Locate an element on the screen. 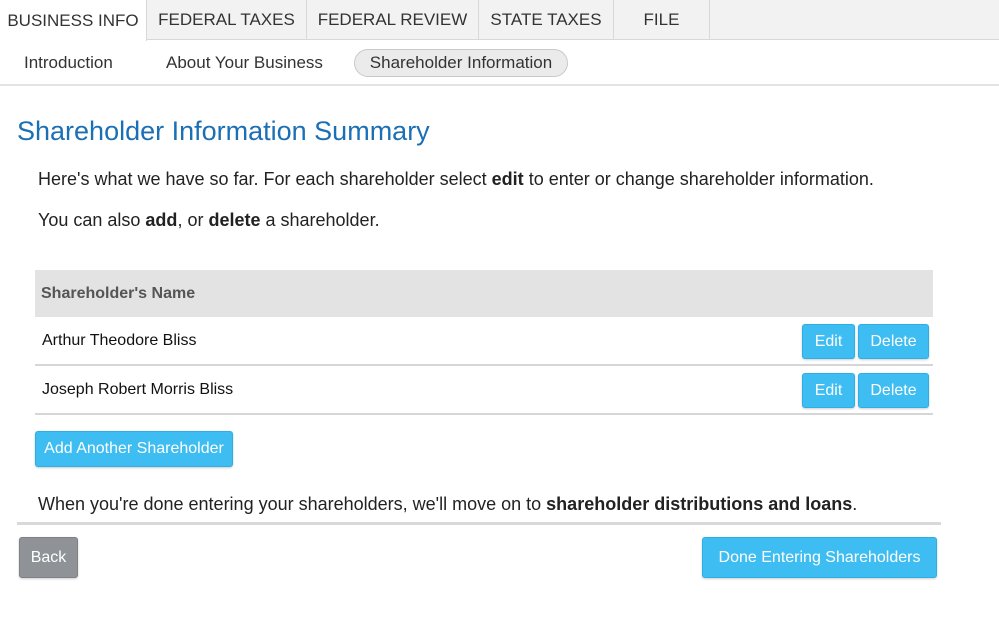 This screenshot has height=622, width=999. shareholder-name: Joseph Robert Morris Bliss is located at coordinates (138, 389).